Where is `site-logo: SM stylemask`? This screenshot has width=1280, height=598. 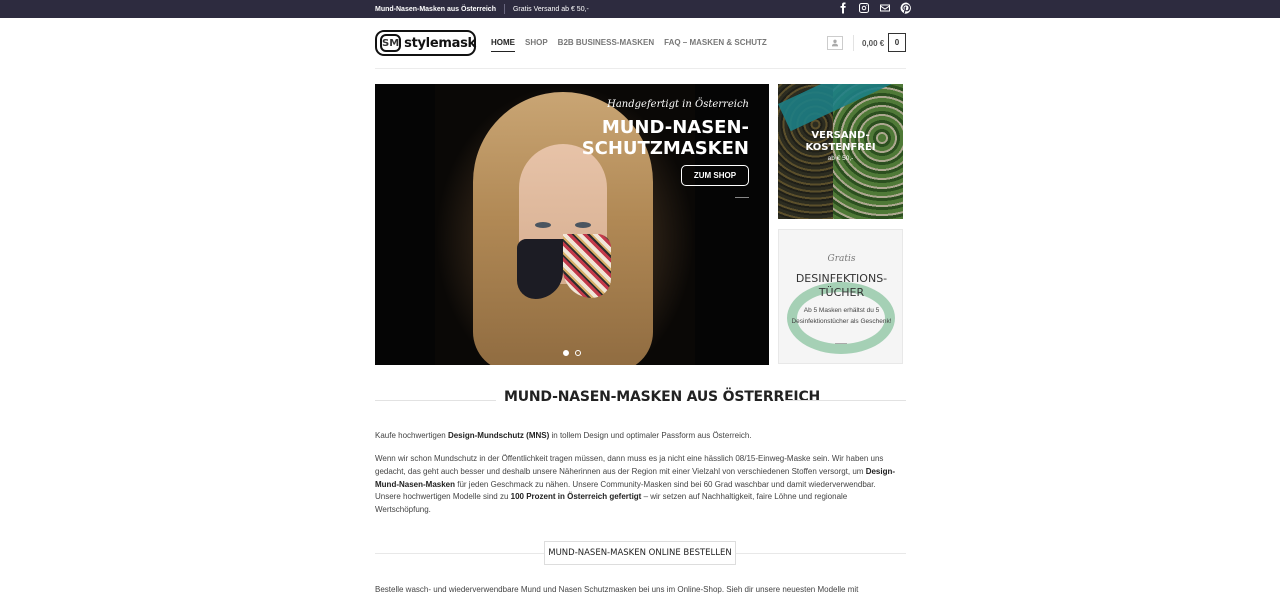 site-logo: SM stylemask is located at coordinates (425, 43).